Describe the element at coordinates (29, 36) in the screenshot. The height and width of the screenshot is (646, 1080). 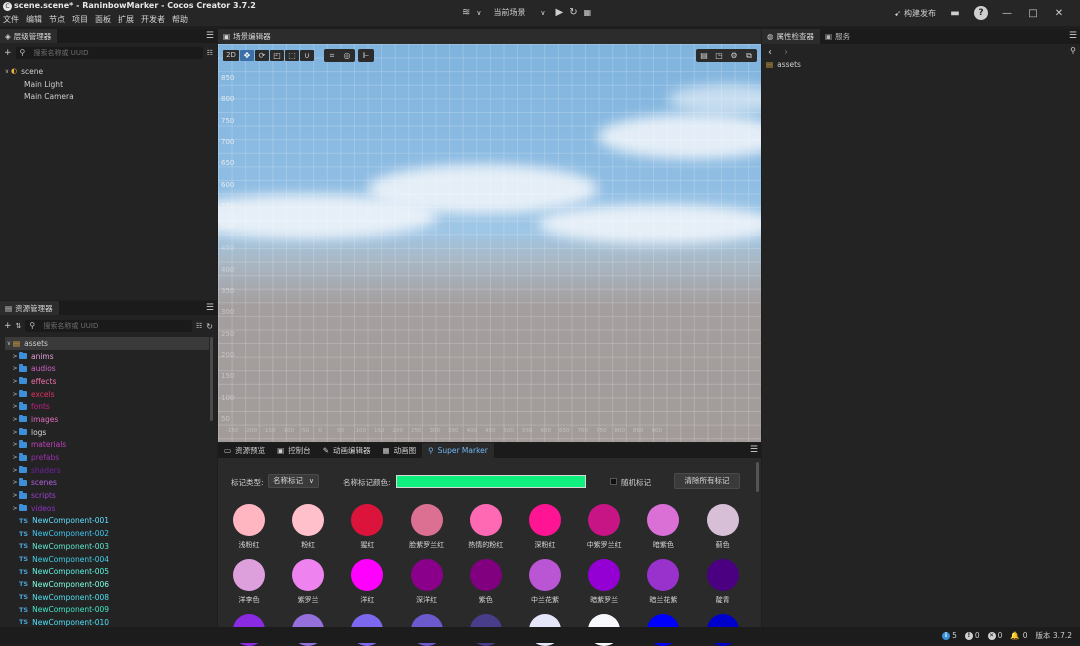
I see `tab-hierarchy: ◈ 层级管理器` at that location.